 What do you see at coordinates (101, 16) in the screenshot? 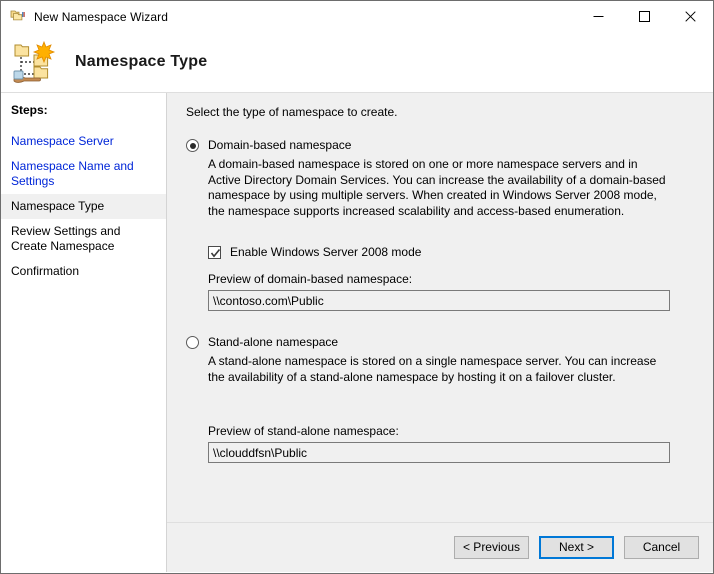
I see `window-title: New Namespace Wizard` at bounding box center [101, 16].